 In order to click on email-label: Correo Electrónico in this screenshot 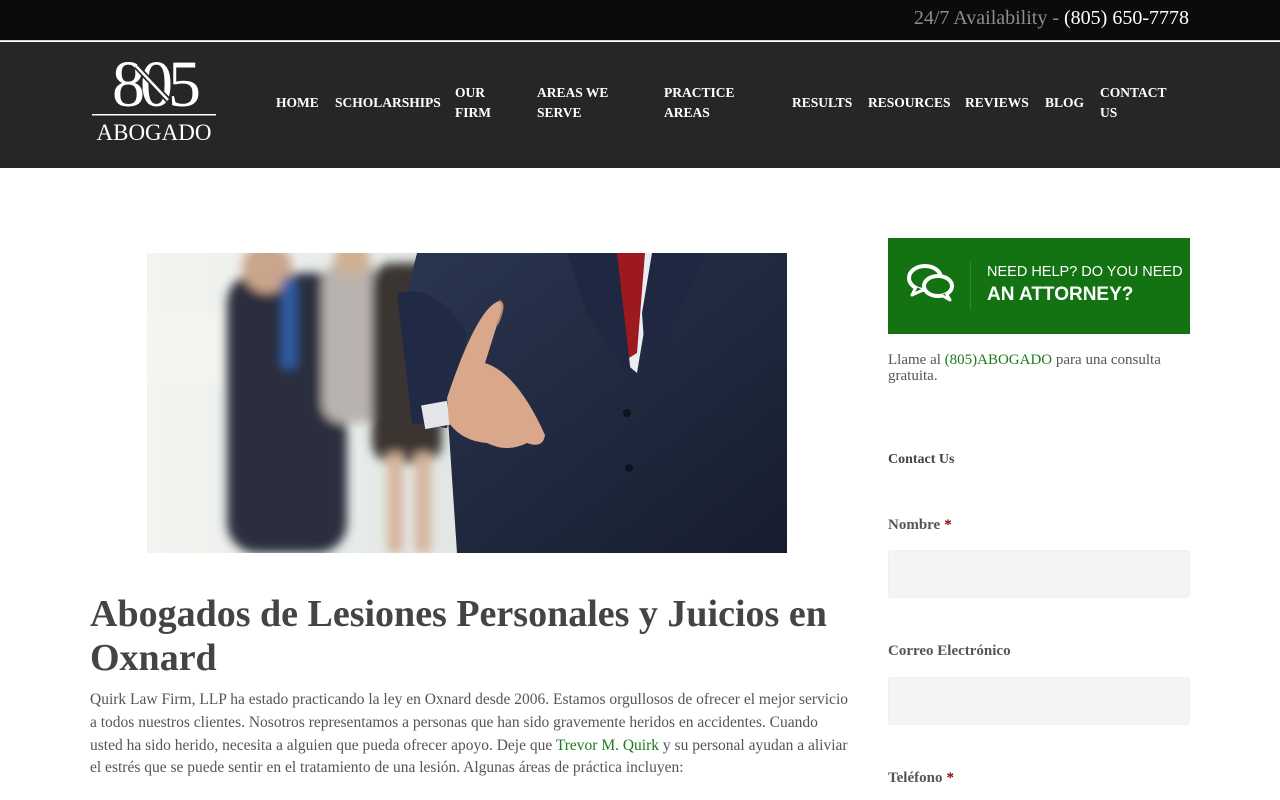, I will do `click(949, 651)`.